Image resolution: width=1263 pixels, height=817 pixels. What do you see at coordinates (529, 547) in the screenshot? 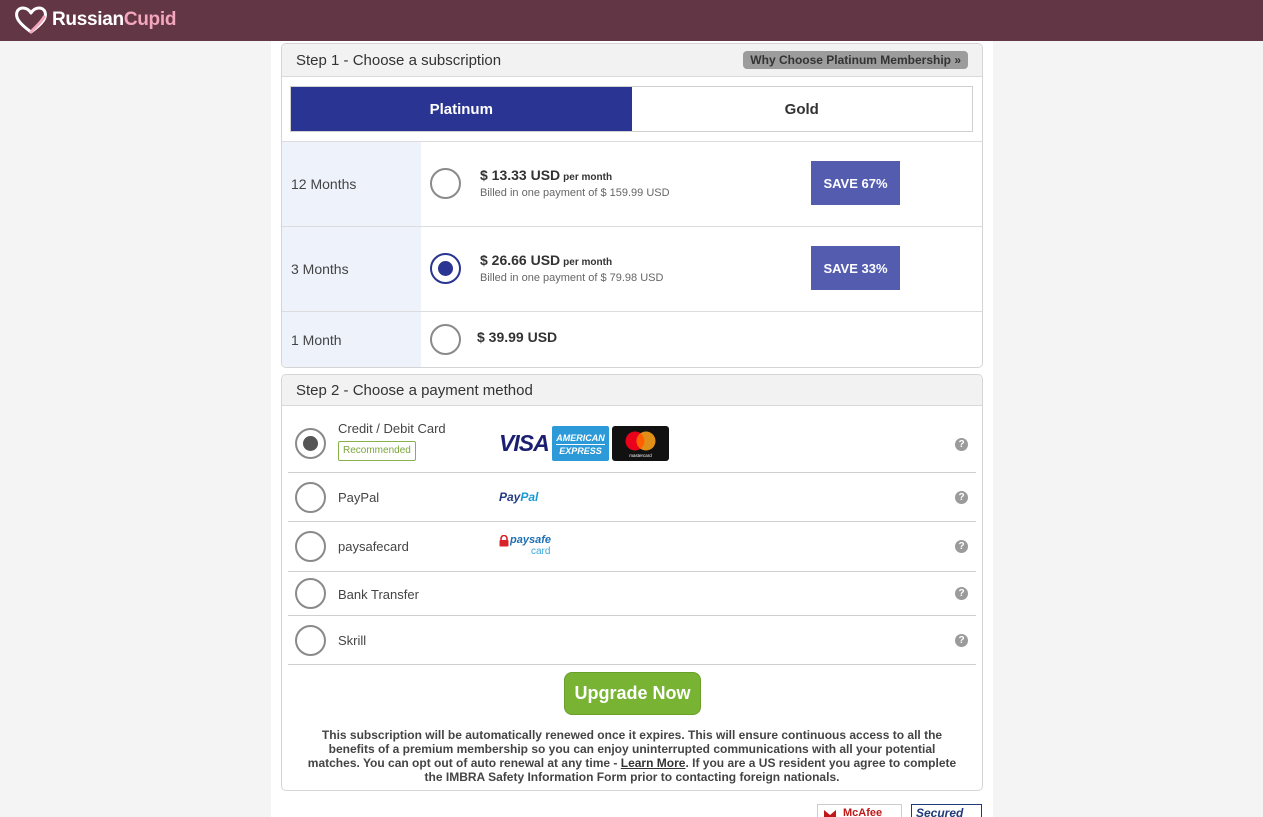
I see `paysafecard-logo-icon: paysafe card` at bounding box center [529, 547].